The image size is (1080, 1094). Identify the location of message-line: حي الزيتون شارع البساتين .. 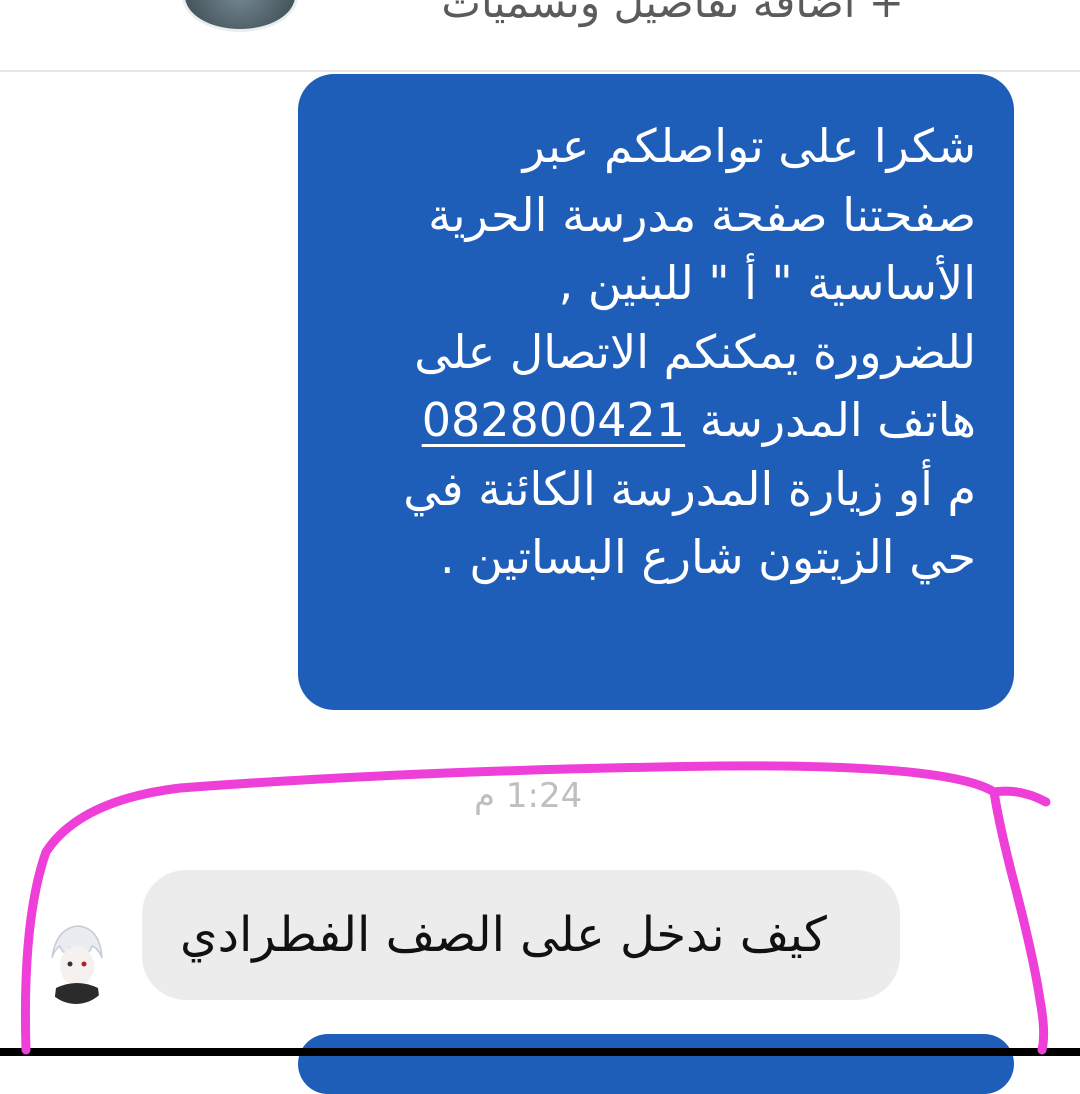
(708, 557).